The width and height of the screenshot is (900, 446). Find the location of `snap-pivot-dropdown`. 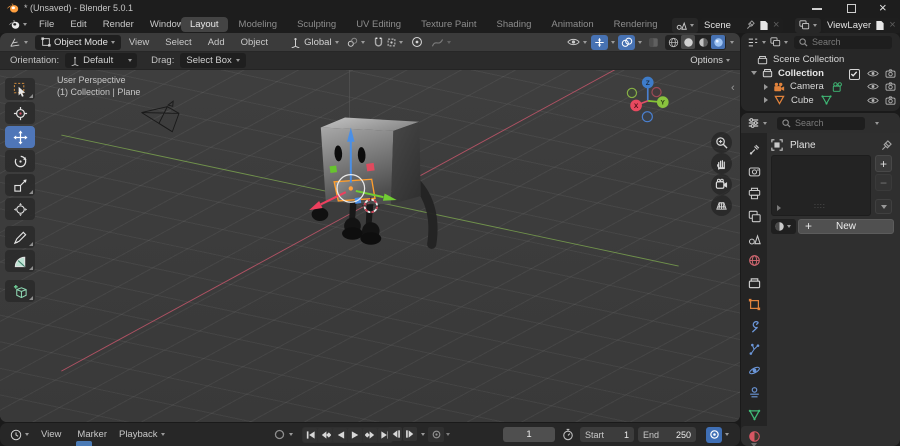

snap-pivot-dropdown is located at coordinates (356, 42).